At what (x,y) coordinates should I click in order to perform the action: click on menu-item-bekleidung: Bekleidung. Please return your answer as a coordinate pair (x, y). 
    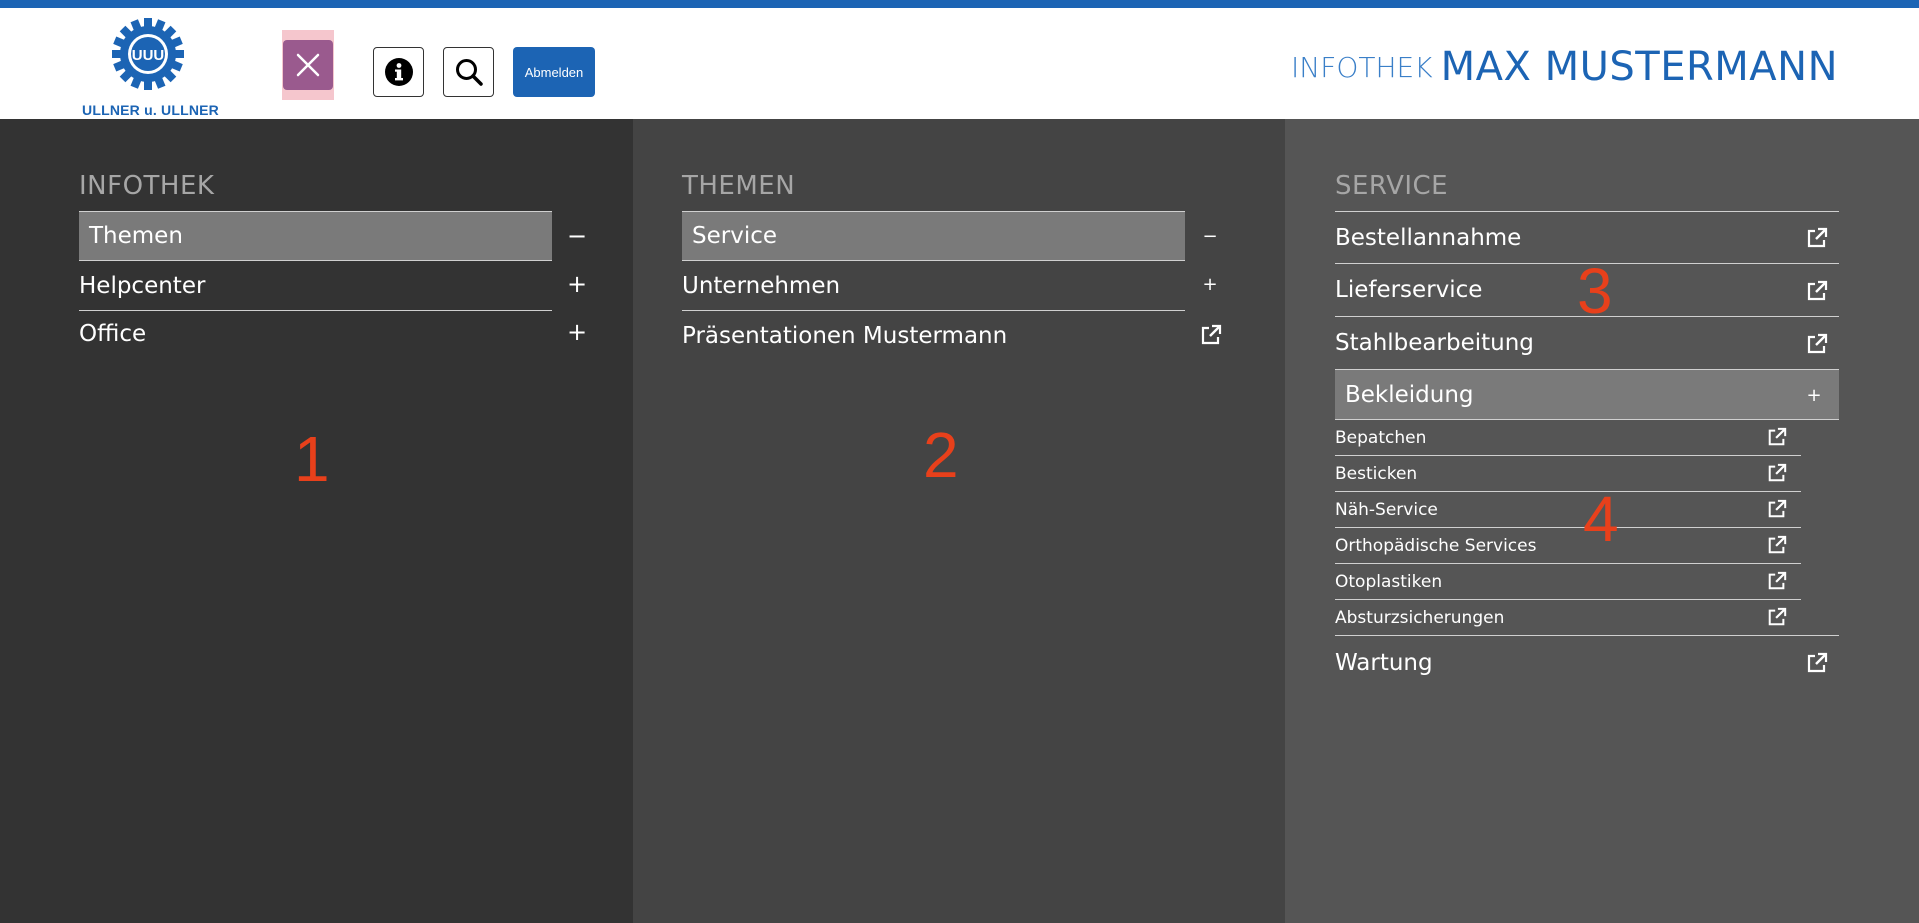
    Looking at the image, I should click on (1587, 395).